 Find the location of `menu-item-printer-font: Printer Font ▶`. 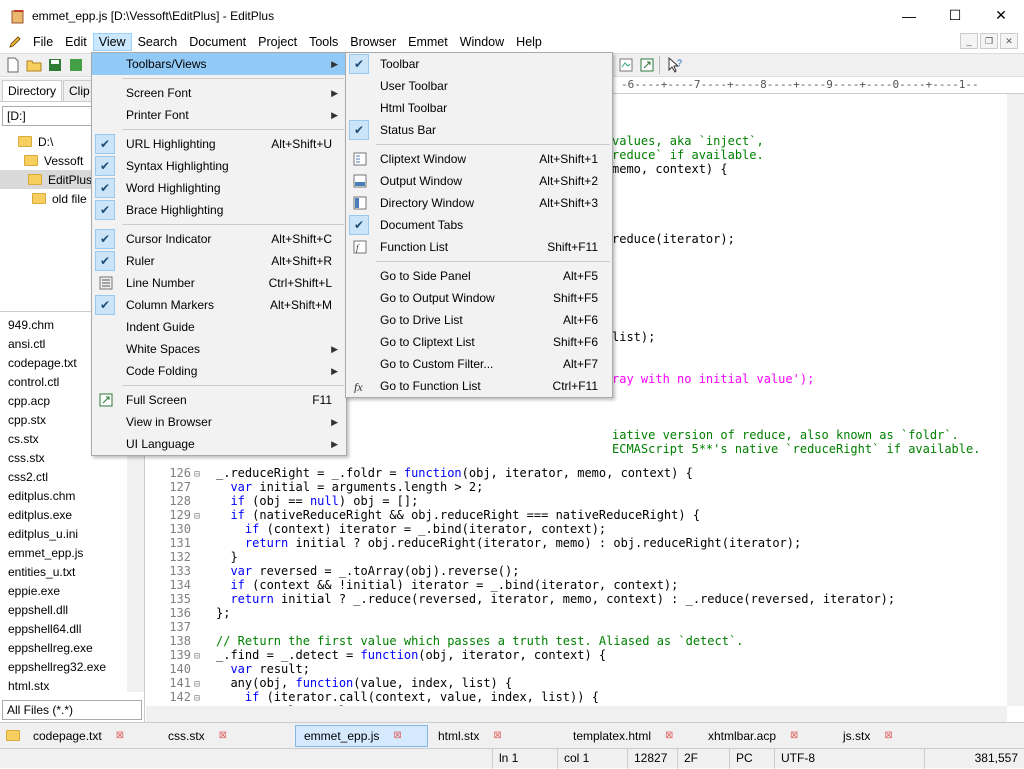

menu-item-printer-font: Printer Font ▶ is located at coordinates (219, 115).